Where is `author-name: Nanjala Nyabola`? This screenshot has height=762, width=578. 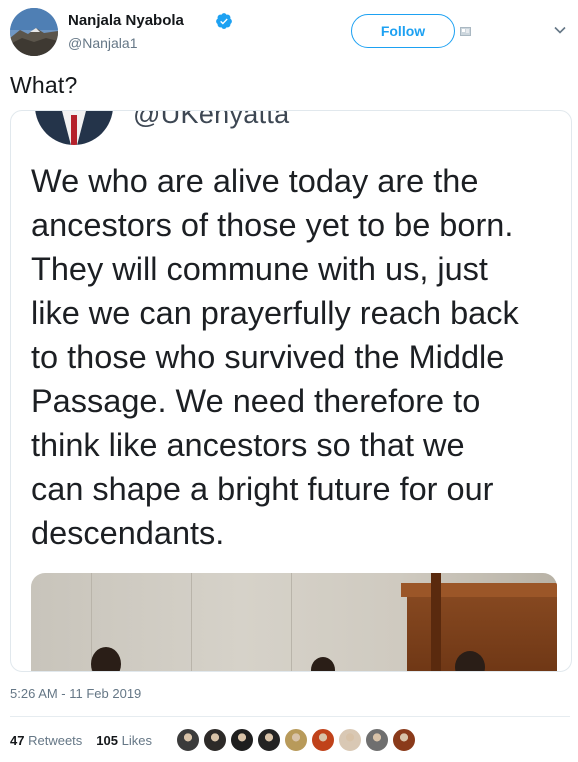
author-name: Nanjala Nyabola is located at coordinates (126, 20).